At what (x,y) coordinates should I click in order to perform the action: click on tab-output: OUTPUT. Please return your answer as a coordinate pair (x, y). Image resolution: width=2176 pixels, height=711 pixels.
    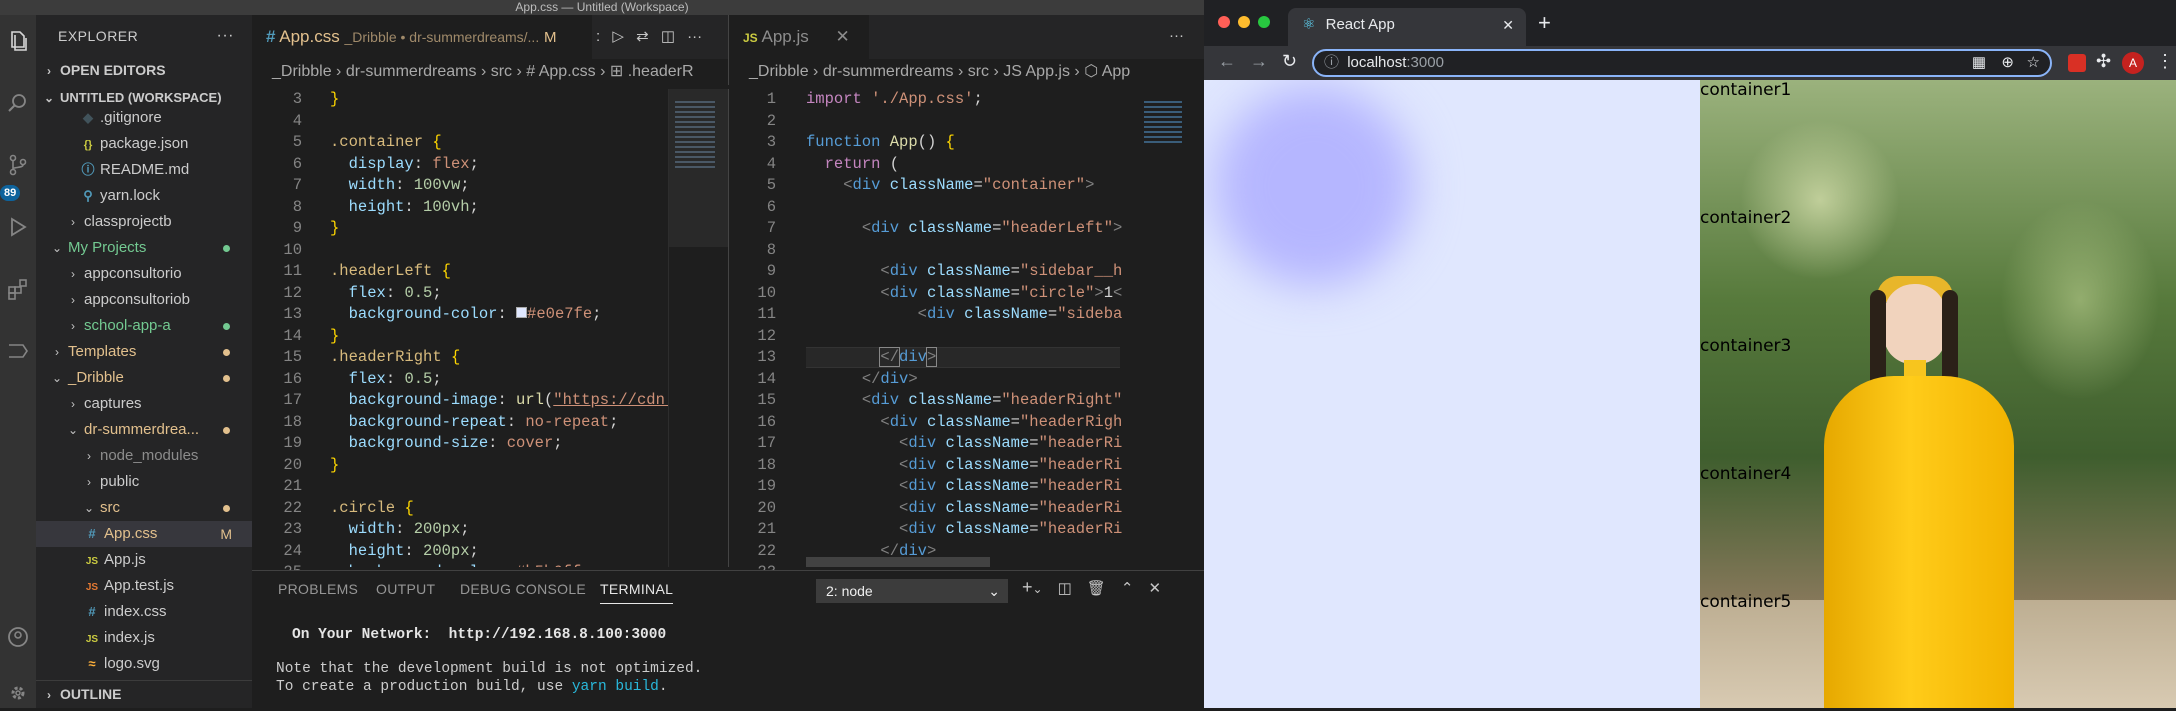
    Looking at the image, I should click on (405, 589).